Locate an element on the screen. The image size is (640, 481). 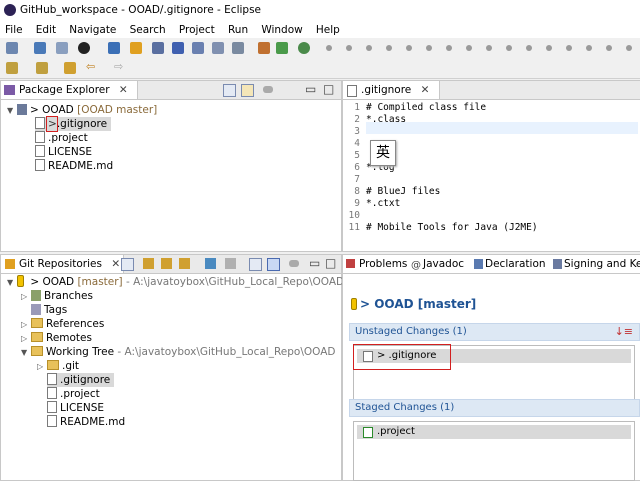
tree-node-references: ▷ References is located at coordinates (62, 324).